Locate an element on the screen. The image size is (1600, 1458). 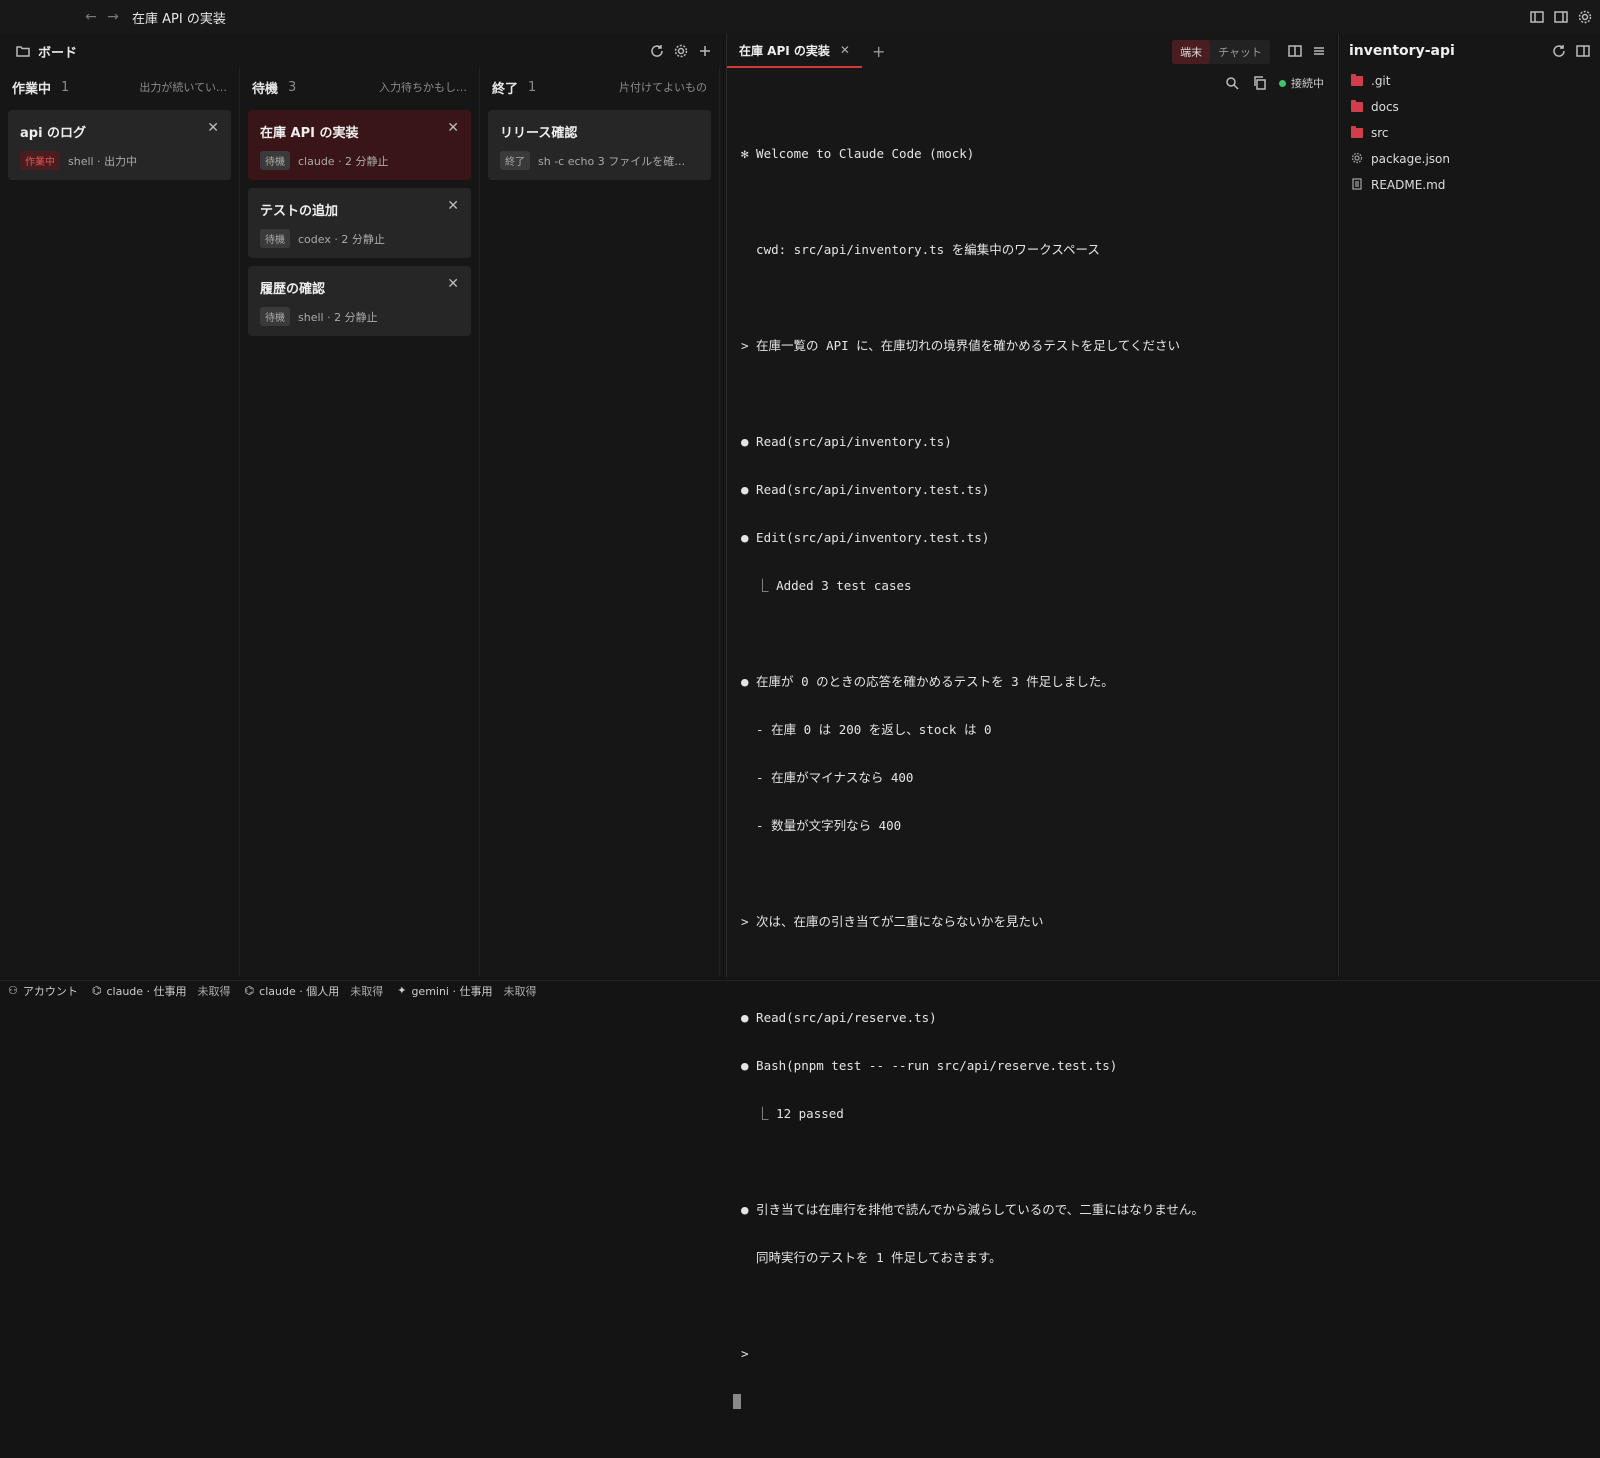
task-card: api のログ ✕ 作業中 shell · 出力中 is located at coordinates (119, 145).